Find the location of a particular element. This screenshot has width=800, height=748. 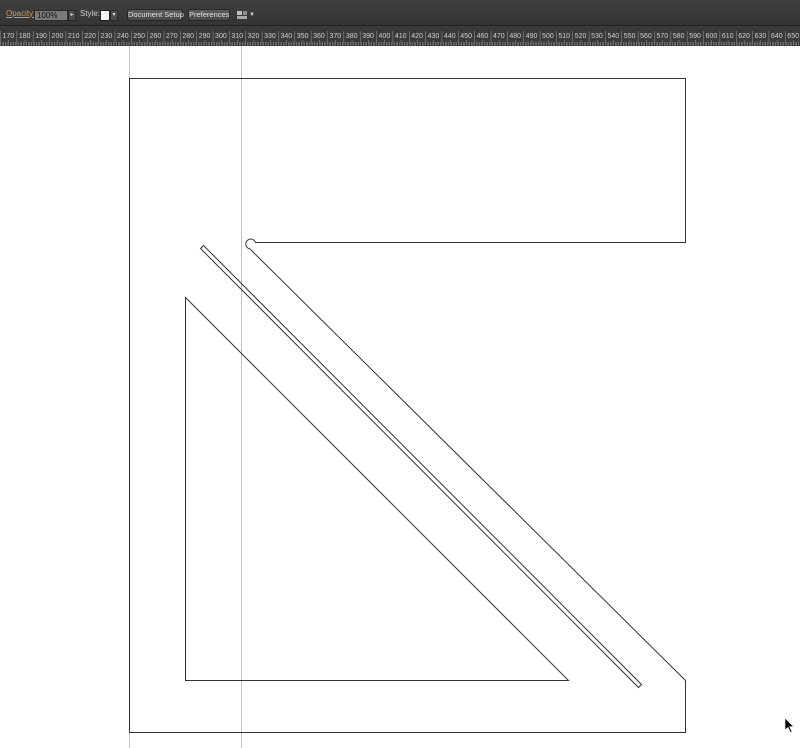

ruler-label: 540 is located at coordinates (613, 36).